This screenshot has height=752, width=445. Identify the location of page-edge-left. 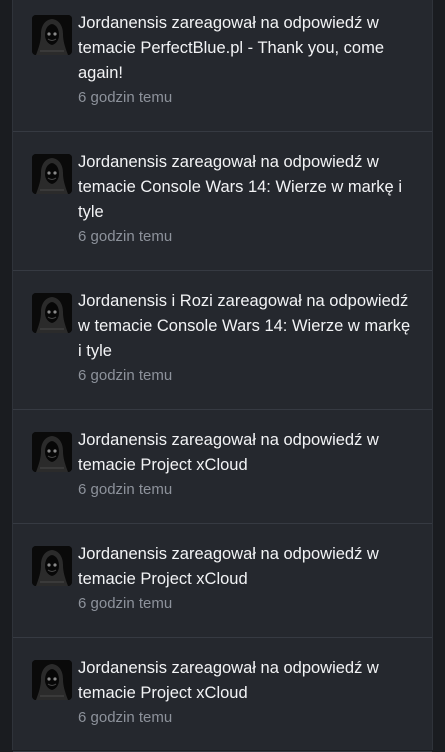
(6, 375).